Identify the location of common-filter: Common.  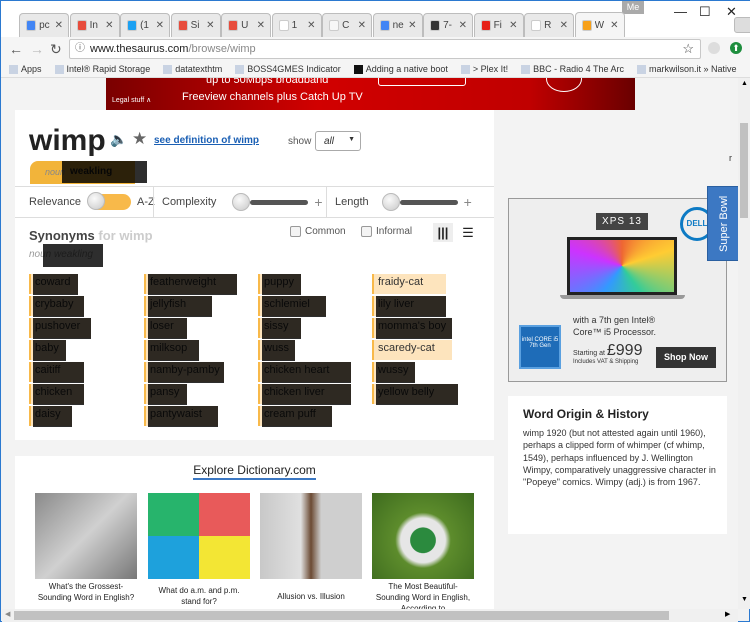
(318, 231).